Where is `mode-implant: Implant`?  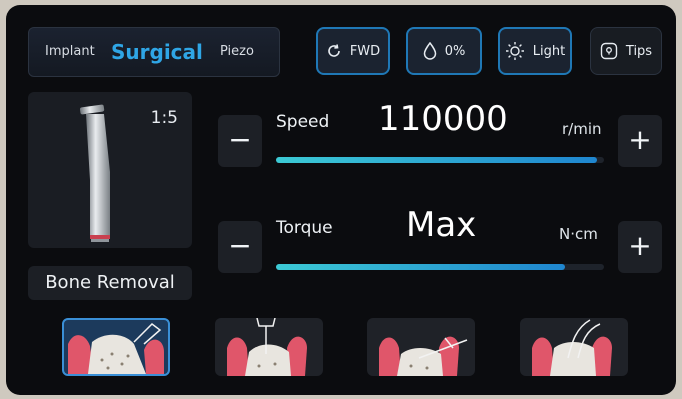
mode-implant: Implant is located at coordinates (70, 52).